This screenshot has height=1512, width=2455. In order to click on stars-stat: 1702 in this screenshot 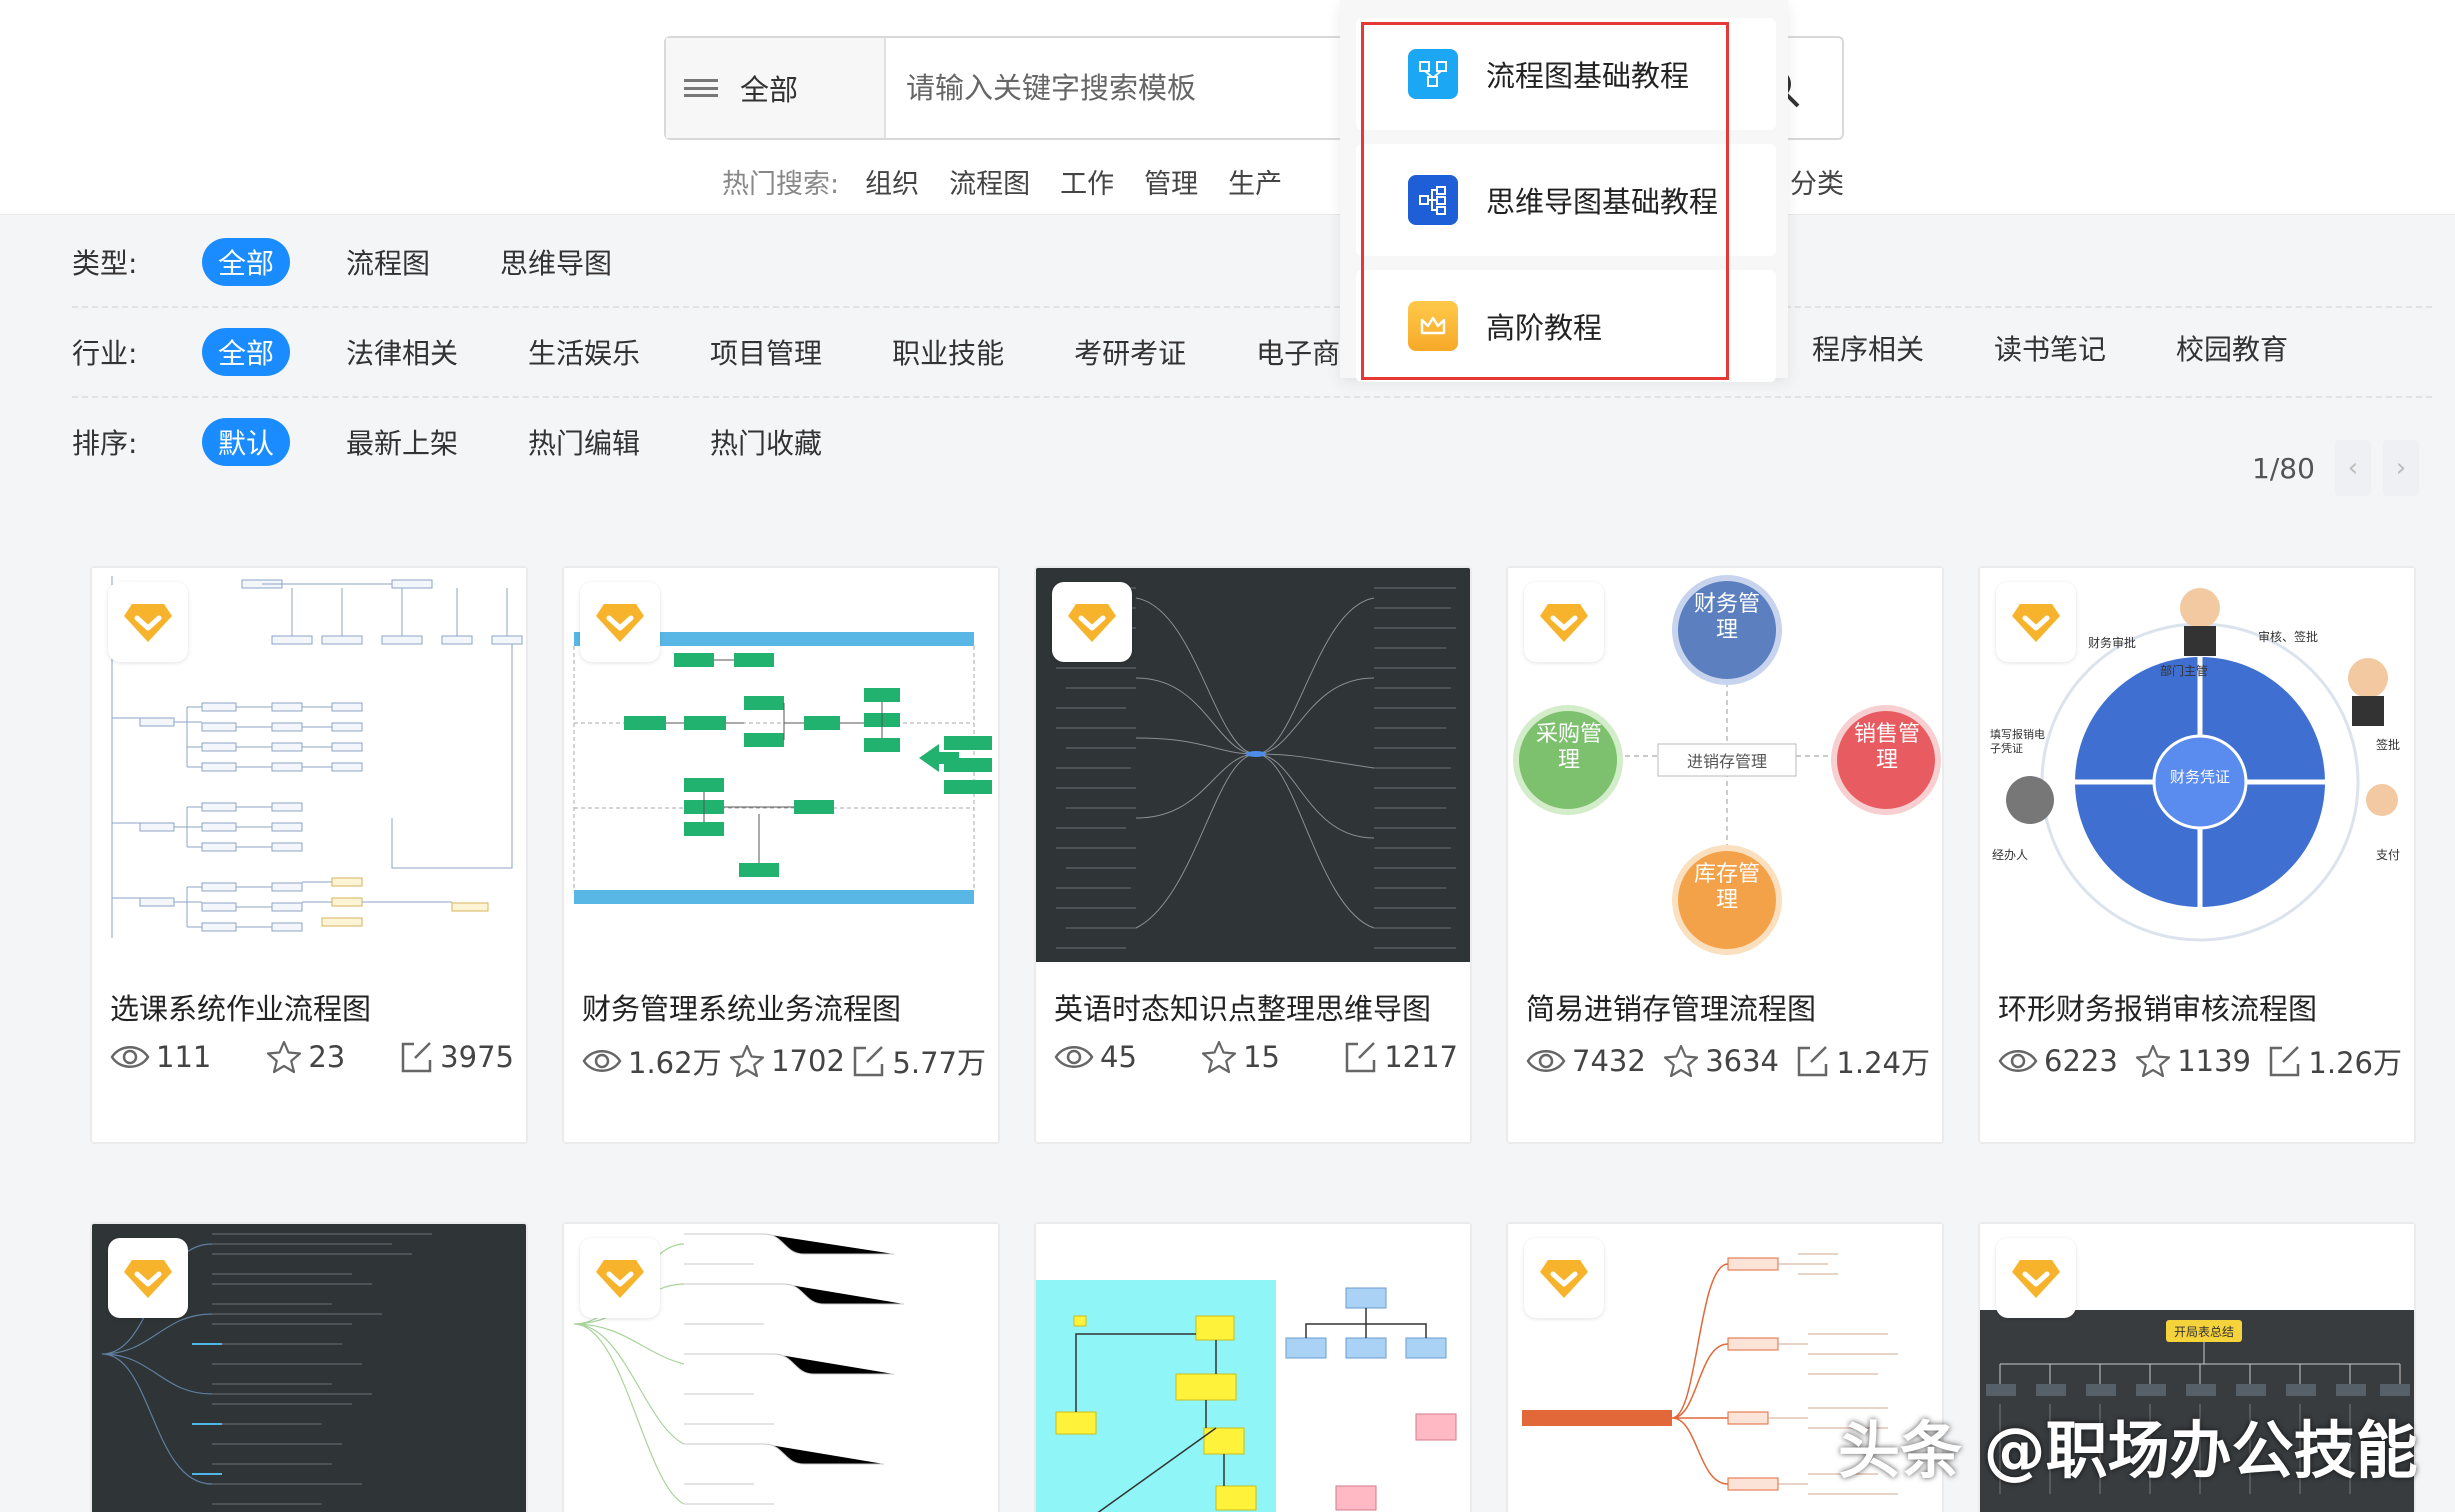, I will do `click(787, 1061)`.